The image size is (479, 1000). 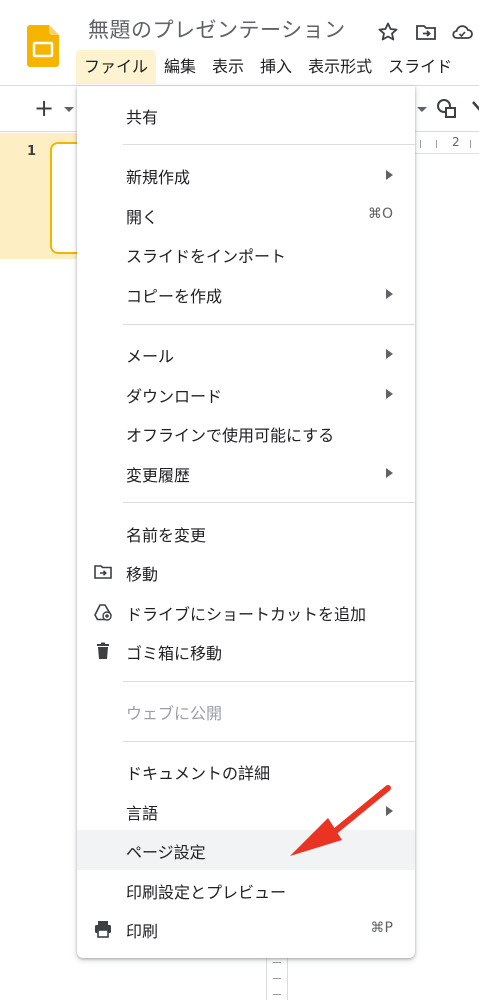 I want to click on new-slide-button: +, so click(x=44, y=108).